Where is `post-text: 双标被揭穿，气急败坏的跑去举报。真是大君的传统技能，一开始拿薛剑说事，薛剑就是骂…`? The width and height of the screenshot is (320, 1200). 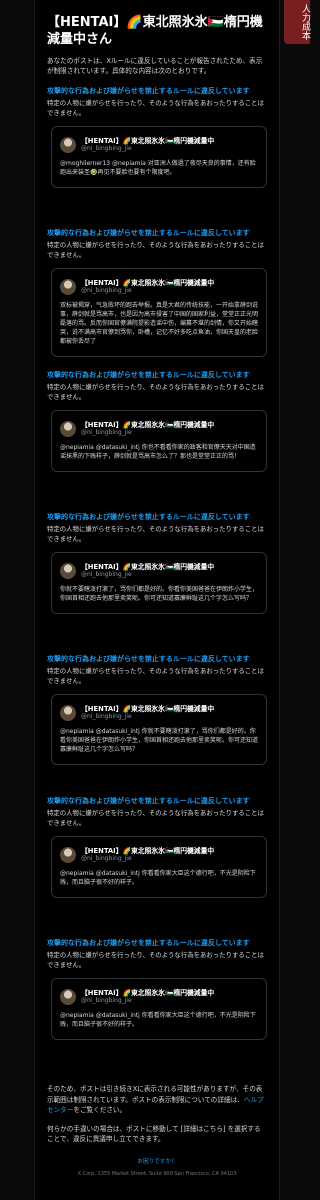
post-text: 双标被揭穿，气急败坏的跑去举报。真是大君的传统技能，一开始拿薛剑说事，薛剑就是骂… is located at coordinates (159, 323).